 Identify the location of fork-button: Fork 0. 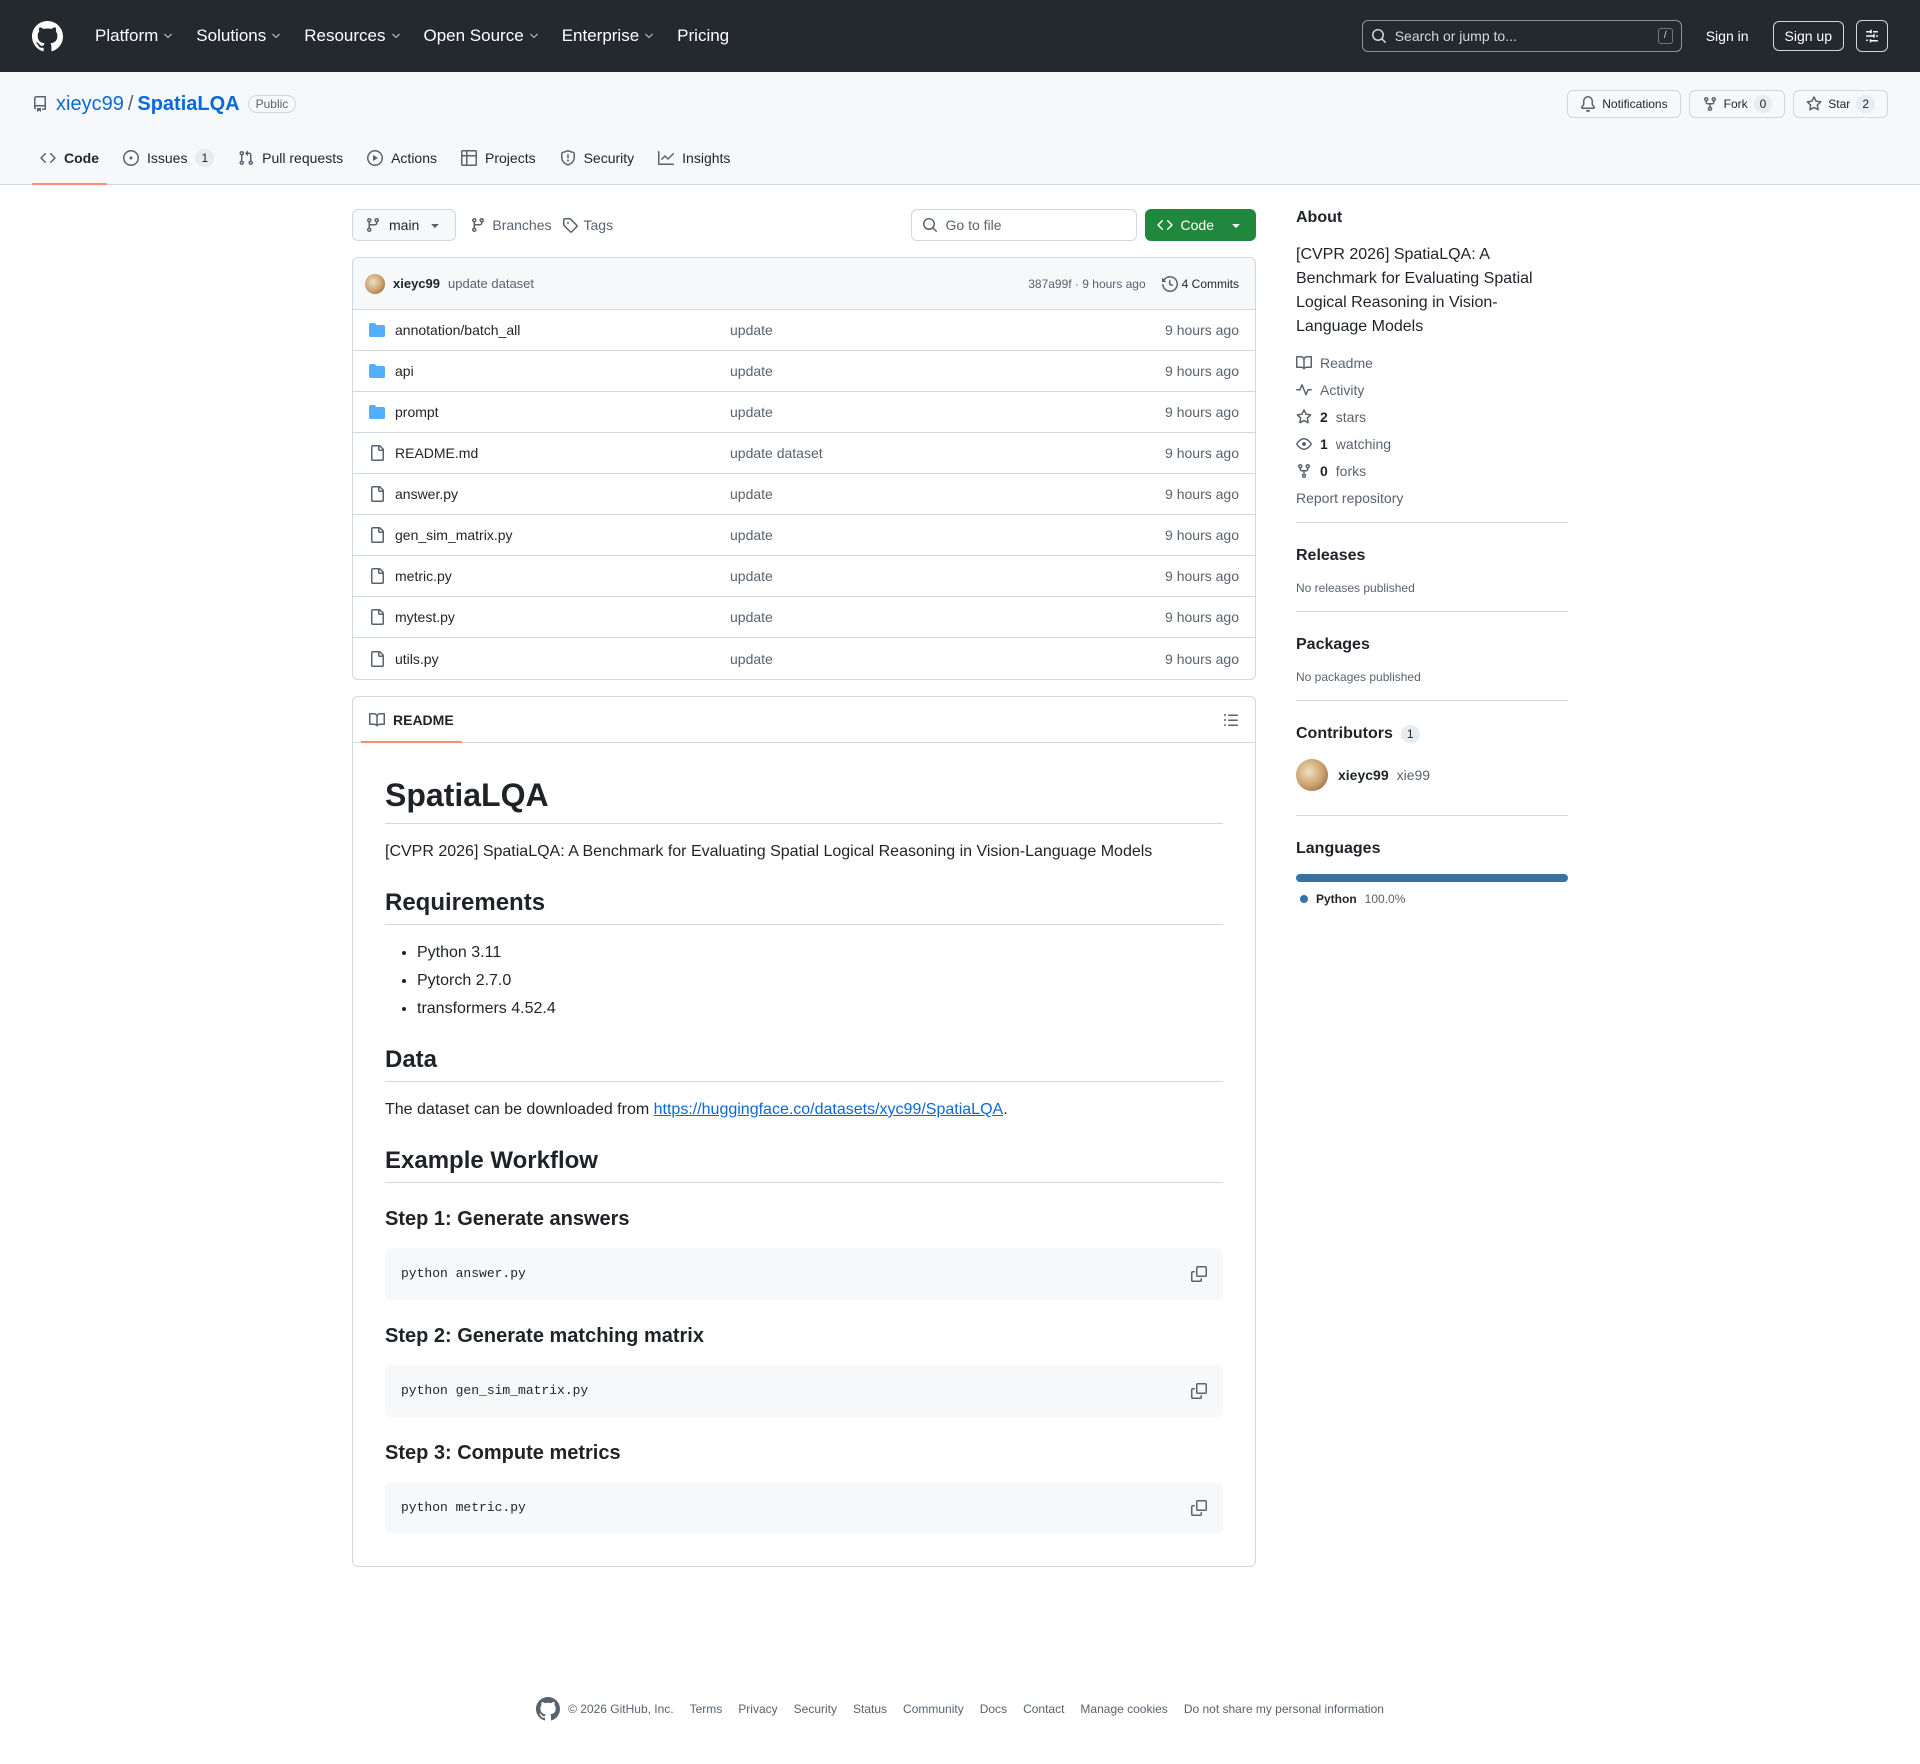
(1737, 104).